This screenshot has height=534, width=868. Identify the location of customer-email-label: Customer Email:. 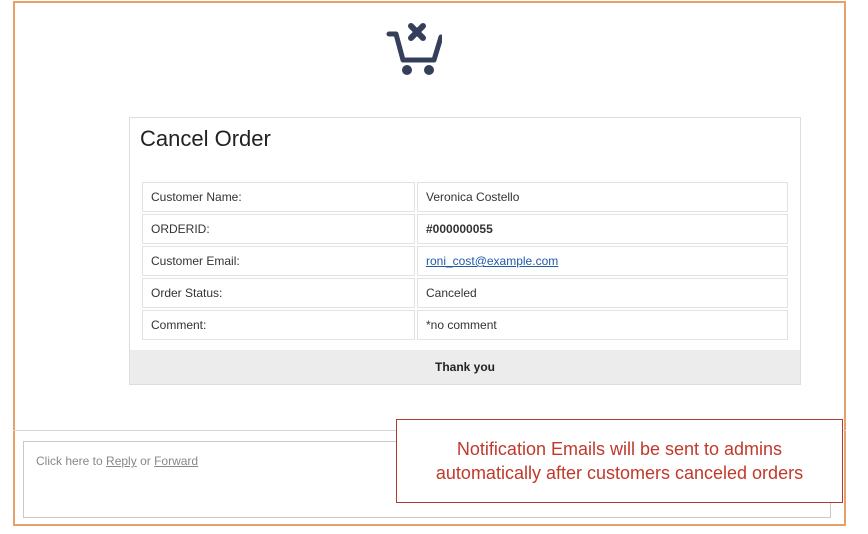
(278, 261).